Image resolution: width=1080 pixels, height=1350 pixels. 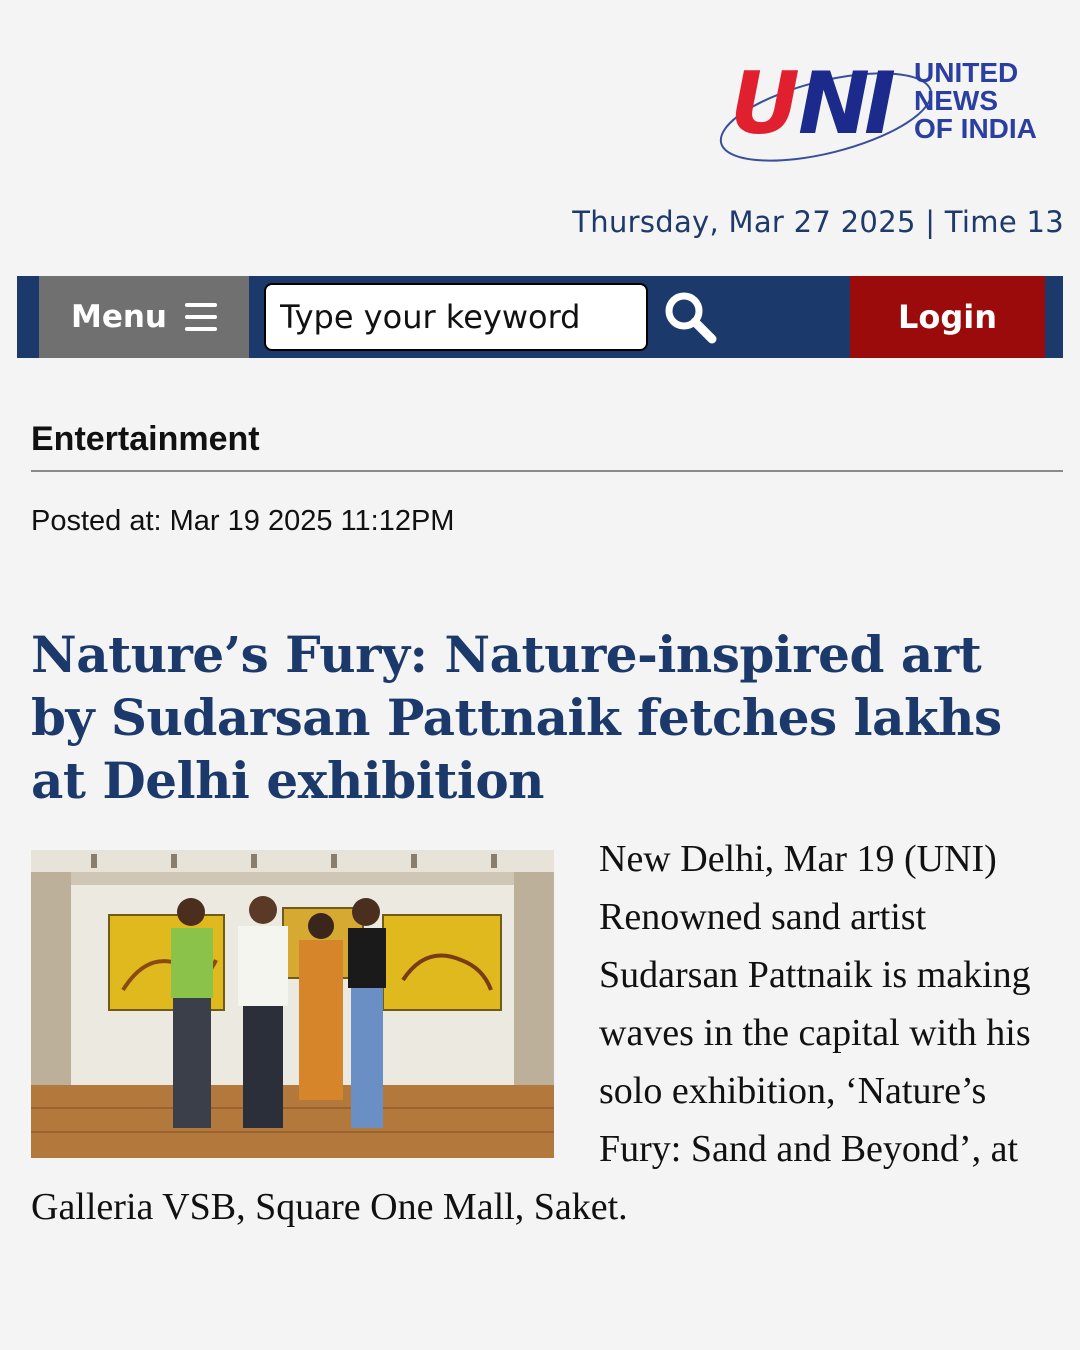 What do you see at coordinates (818, 222) in the screenshot?
I see `current-date-time: Thursday, Mar 27 2025 | Time 13` at bounding box center [818, 222].